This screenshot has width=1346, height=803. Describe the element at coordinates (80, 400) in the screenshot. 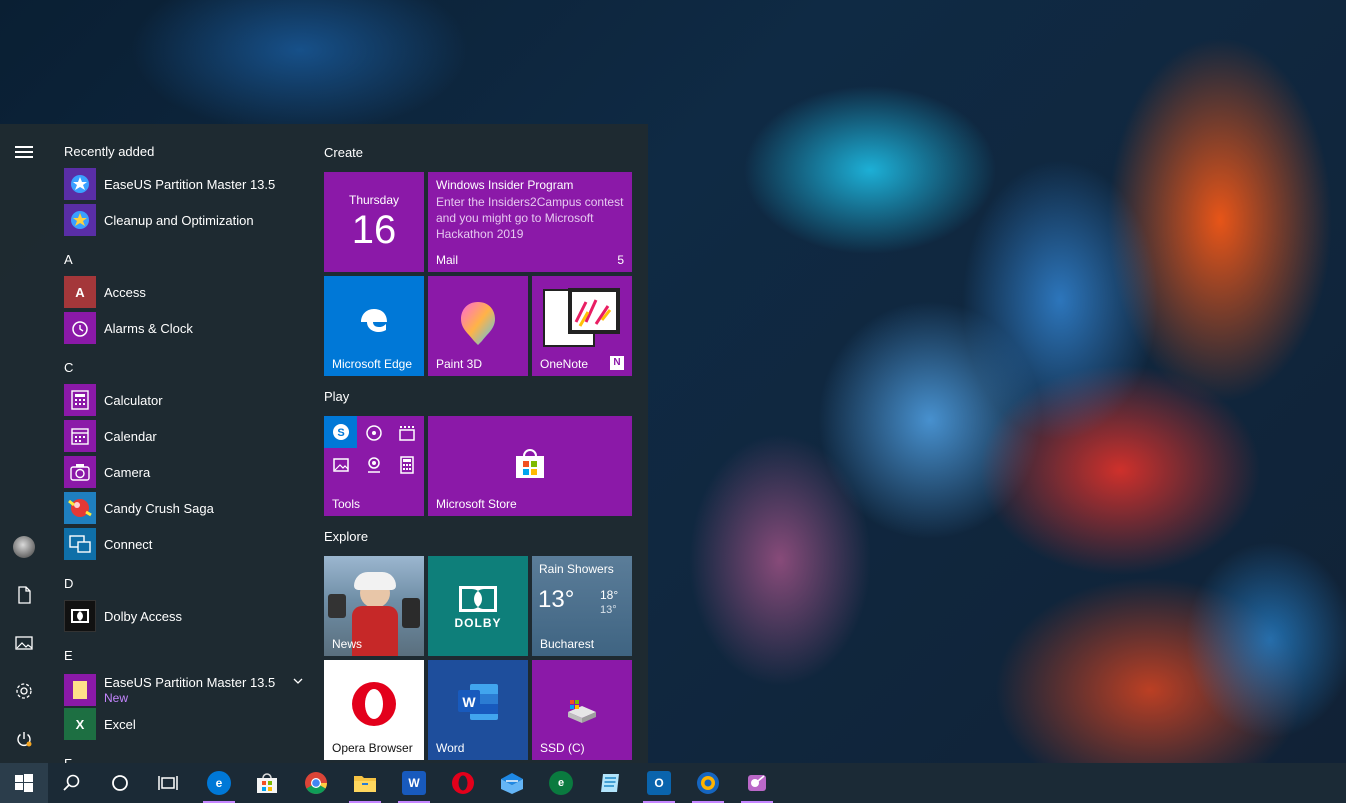

I see `calculator-icon` at that location.